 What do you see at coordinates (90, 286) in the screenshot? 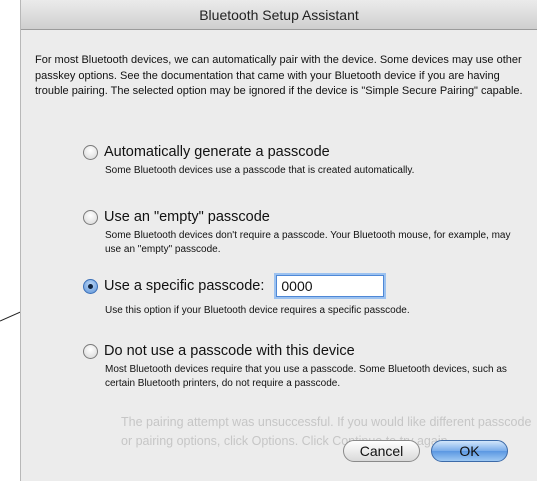
I see `radio-specific-passcode` at bounding box center [90, 286].